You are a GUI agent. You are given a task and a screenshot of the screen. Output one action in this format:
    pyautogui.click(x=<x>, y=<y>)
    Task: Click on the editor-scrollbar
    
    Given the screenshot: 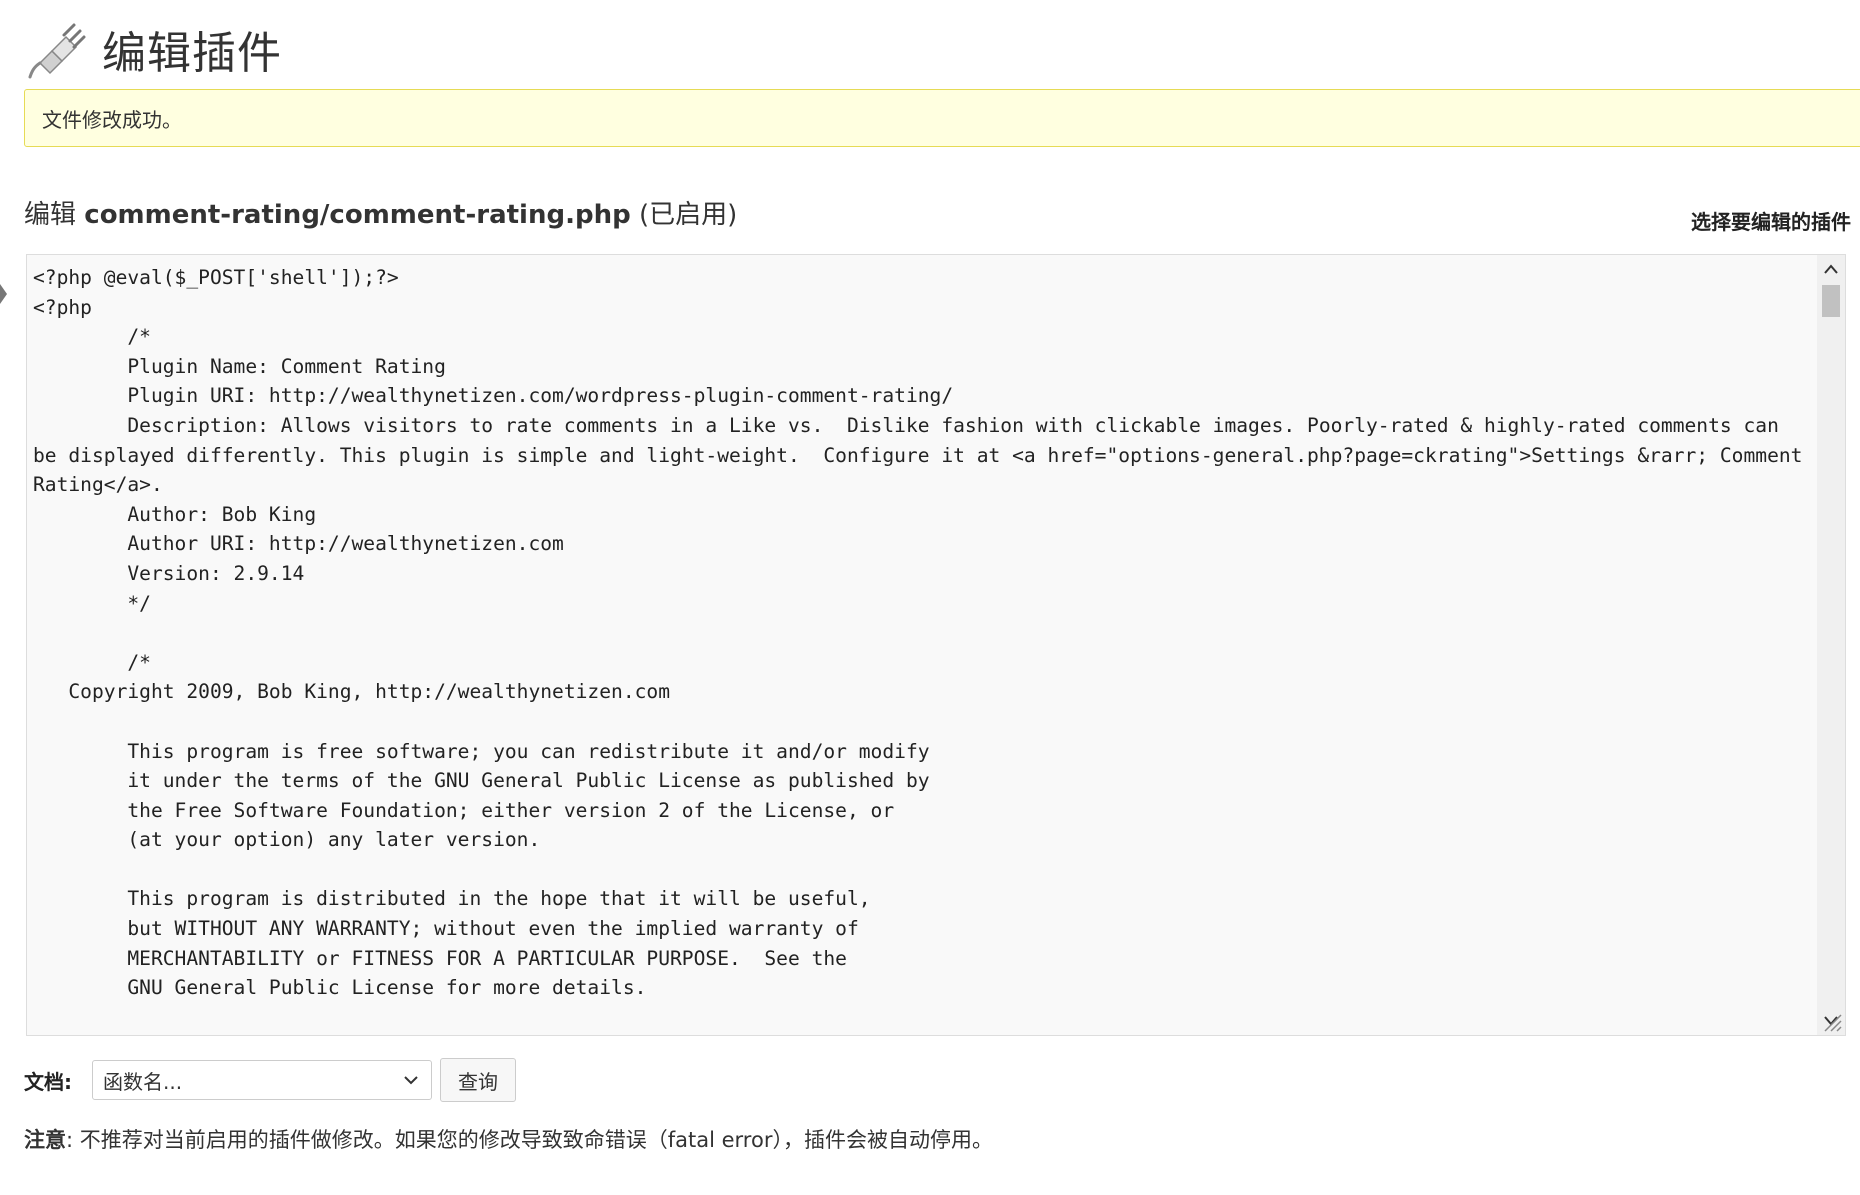 What is the action you would take?
    pyautogui.click(x=1831, y=645)
    